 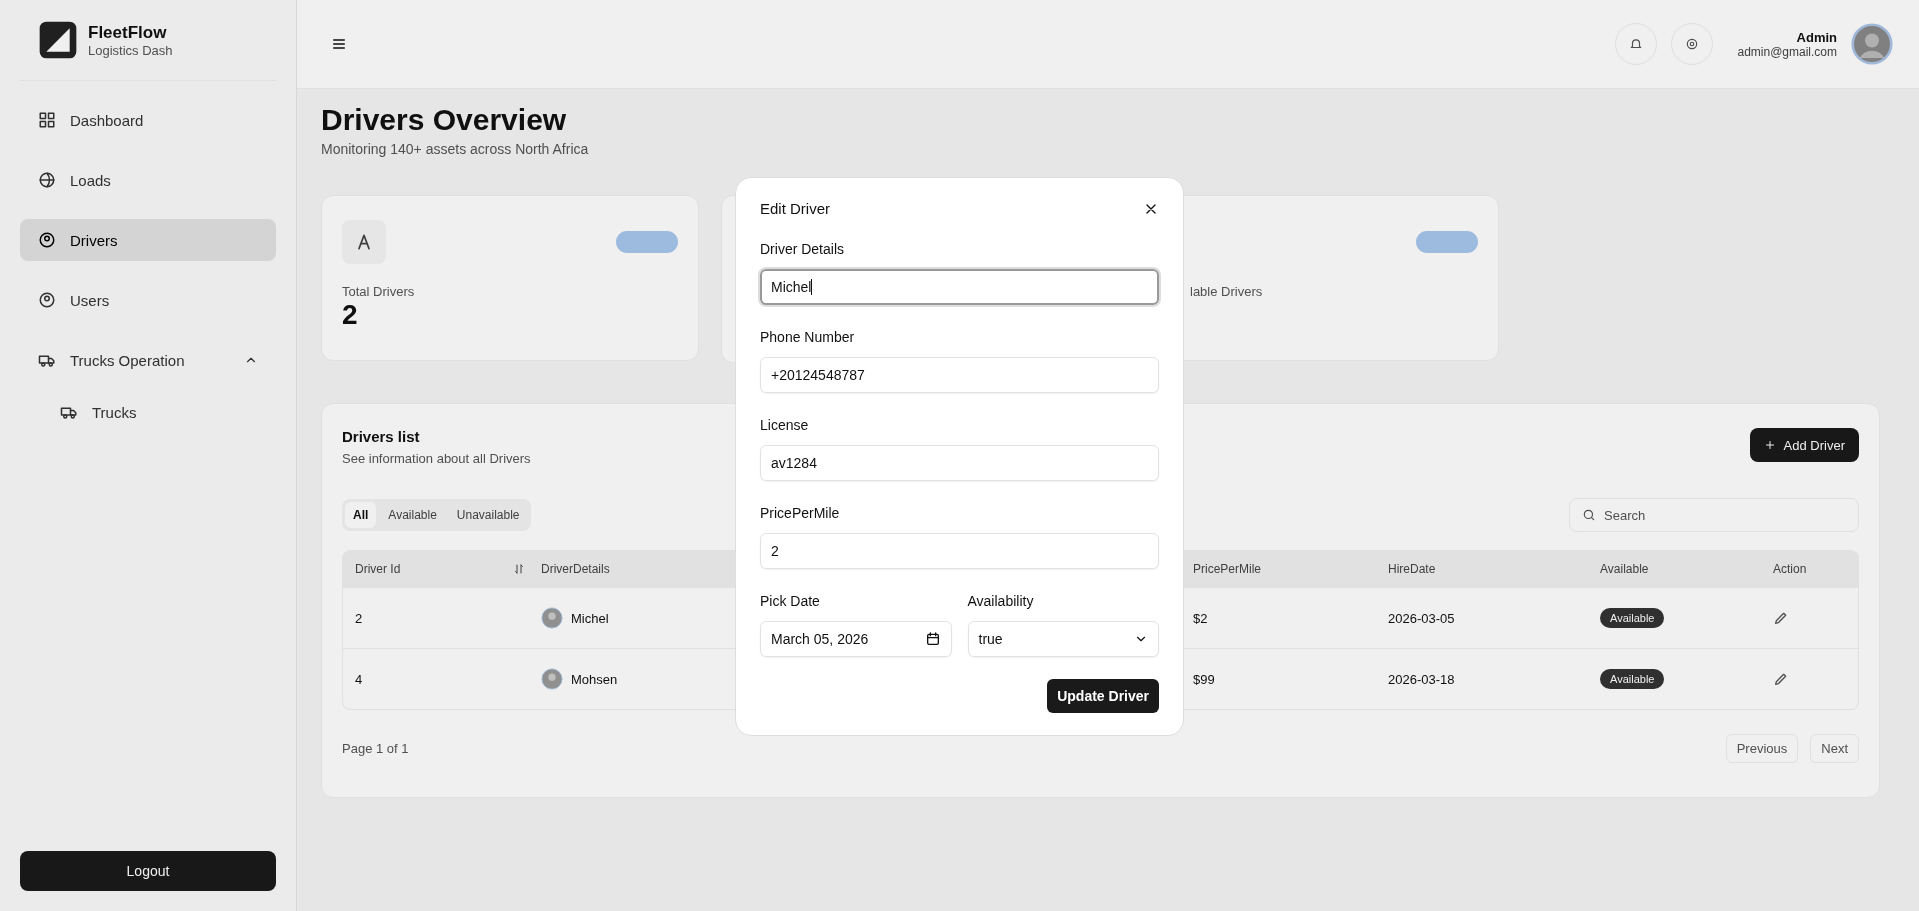 What do you see at coordinates (47, 120) in the screenshot?
I see `grid-icon` at bounding box center [47, 120].